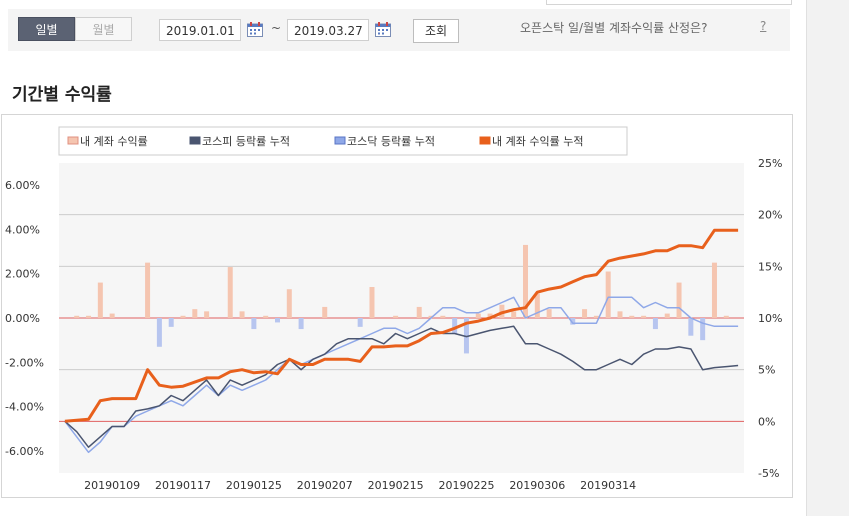  Describe the element at coordinates (325, 485) in the screenshot. I see `x-tick-label: 20190207` at that location.